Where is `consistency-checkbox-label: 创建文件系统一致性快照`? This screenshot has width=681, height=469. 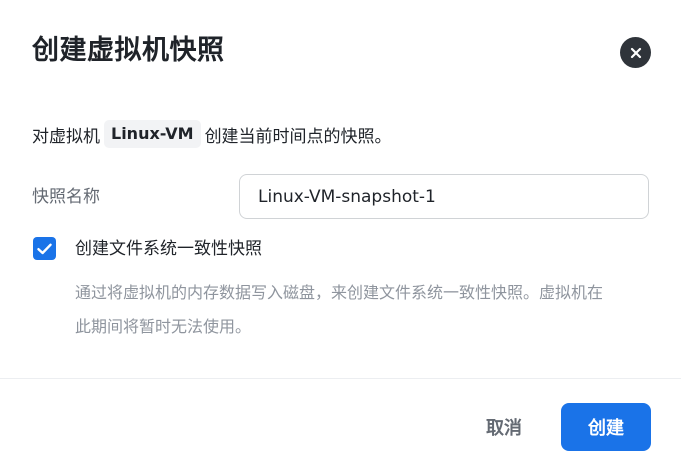 consistency-checkbox-label: 创建文件系统一致性快照 is located at coordinates (168, 249).